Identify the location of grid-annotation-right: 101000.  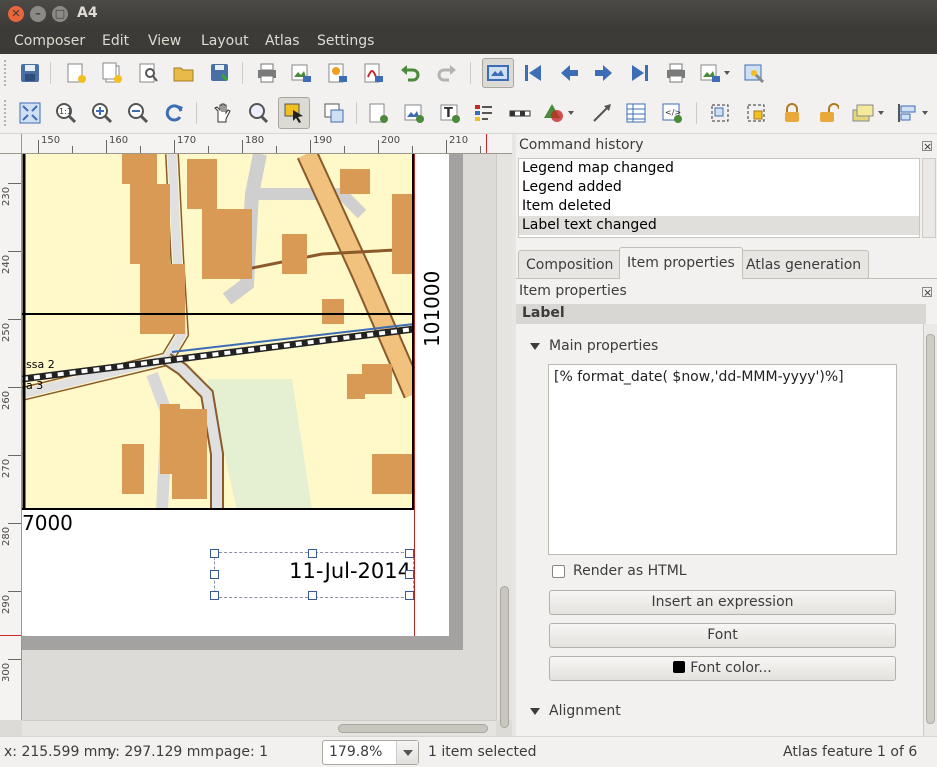
(432, 308).